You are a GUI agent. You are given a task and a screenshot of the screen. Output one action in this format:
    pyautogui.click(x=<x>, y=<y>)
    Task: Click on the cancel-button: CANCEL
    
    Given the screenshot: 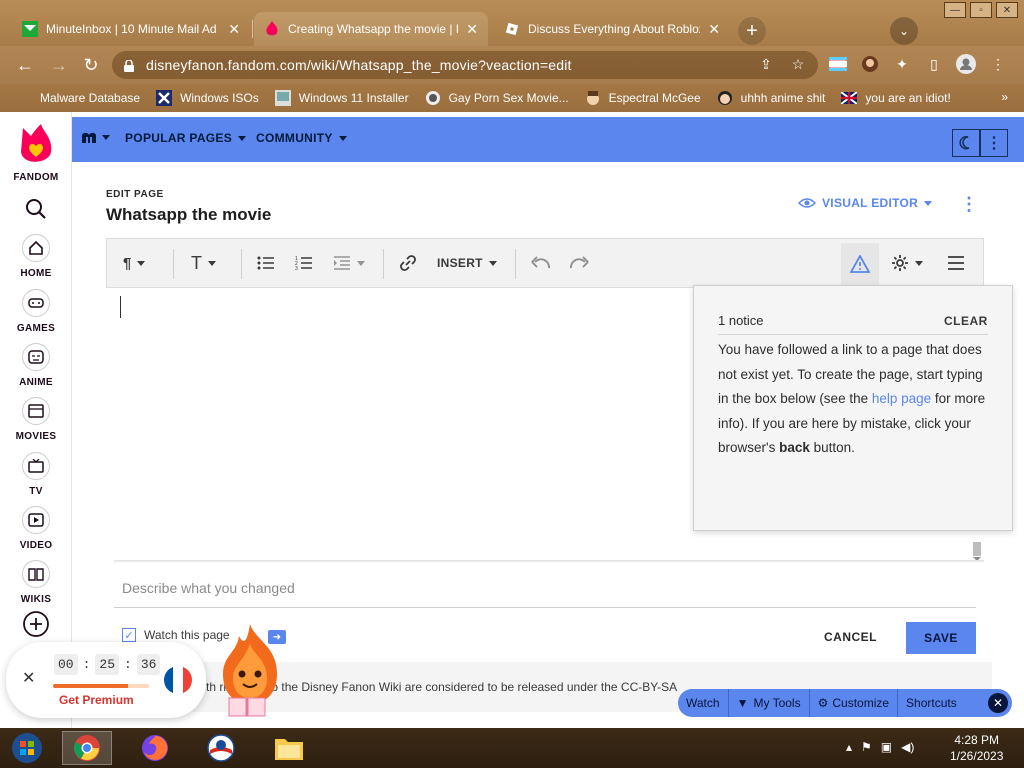 What is the action you would take?
    pyautogui.click(x=850, y=637)
    